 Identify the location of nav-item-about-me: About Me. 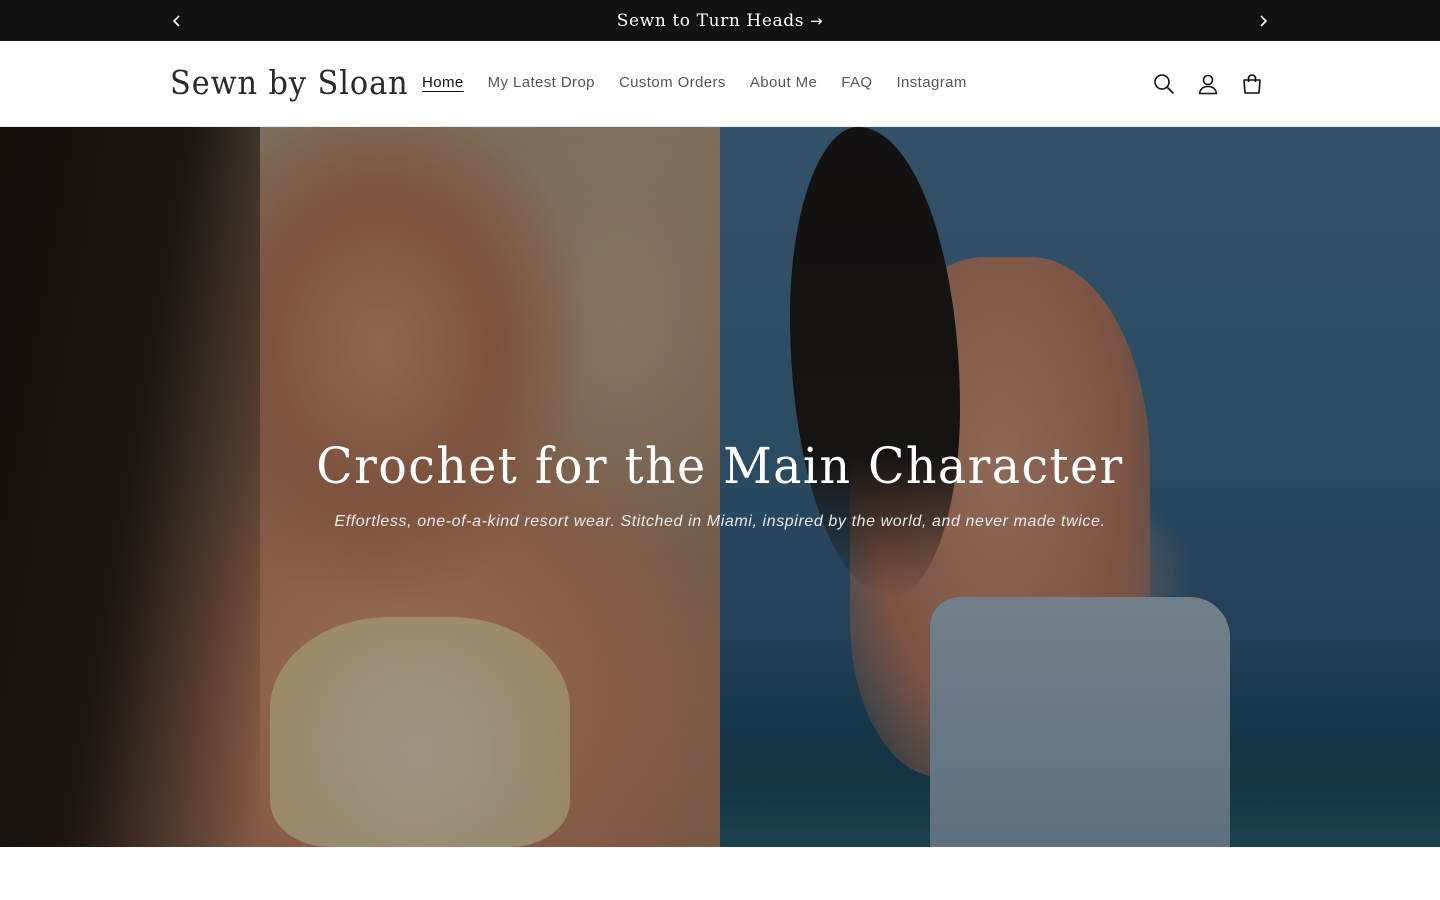
(783, 82).